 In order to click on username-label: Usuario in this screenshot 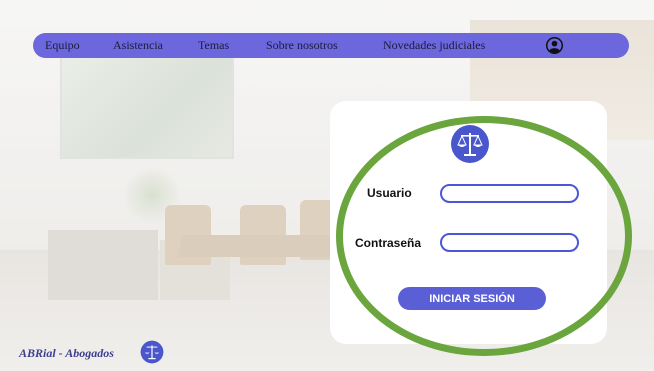, I will do `click(389, 193)`.